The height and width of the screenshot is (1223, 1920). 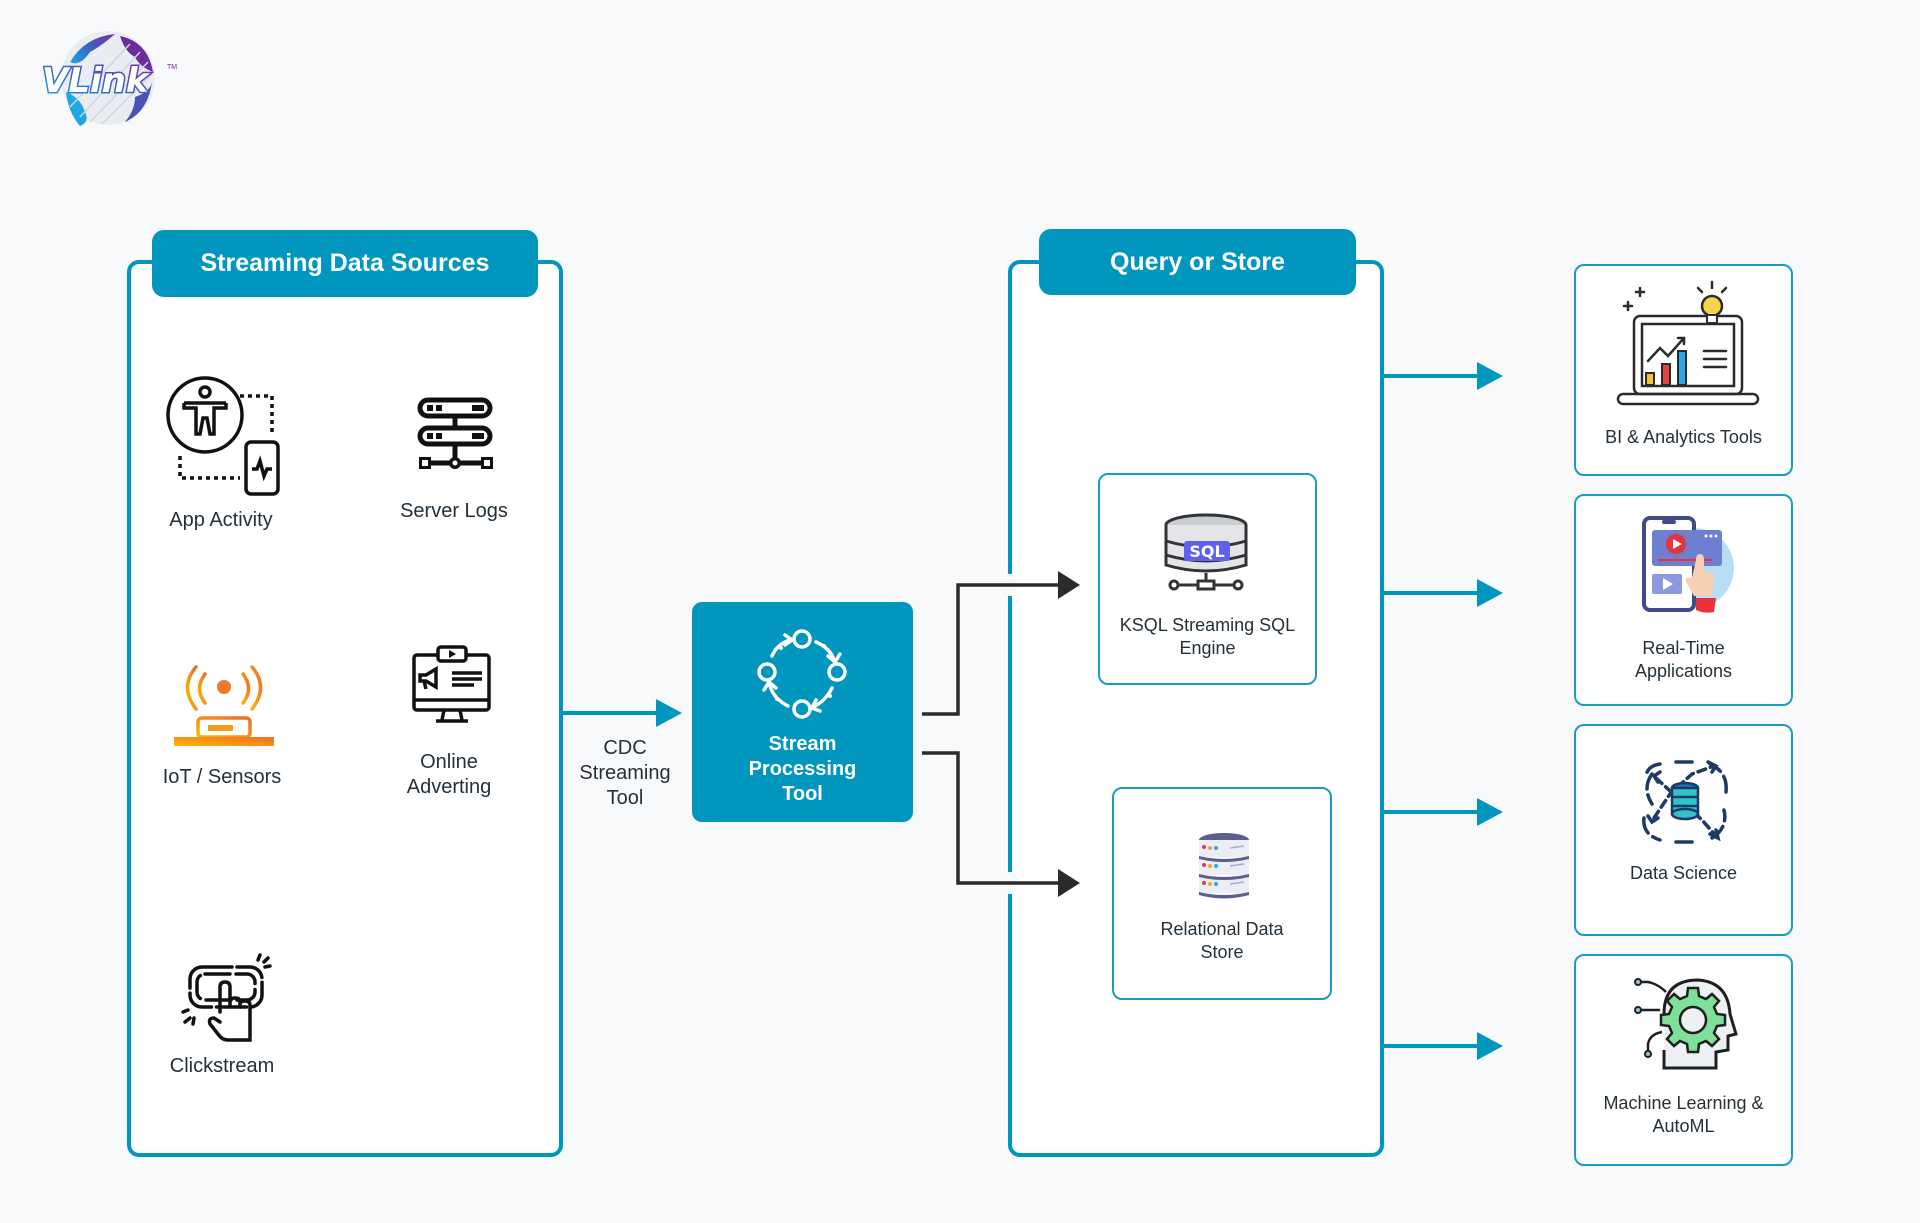 What do you see at coordinates (1222, 929) in the screenshot?
I see `relational-label-line1: Relational Data` at bounding box center [1222, 929].